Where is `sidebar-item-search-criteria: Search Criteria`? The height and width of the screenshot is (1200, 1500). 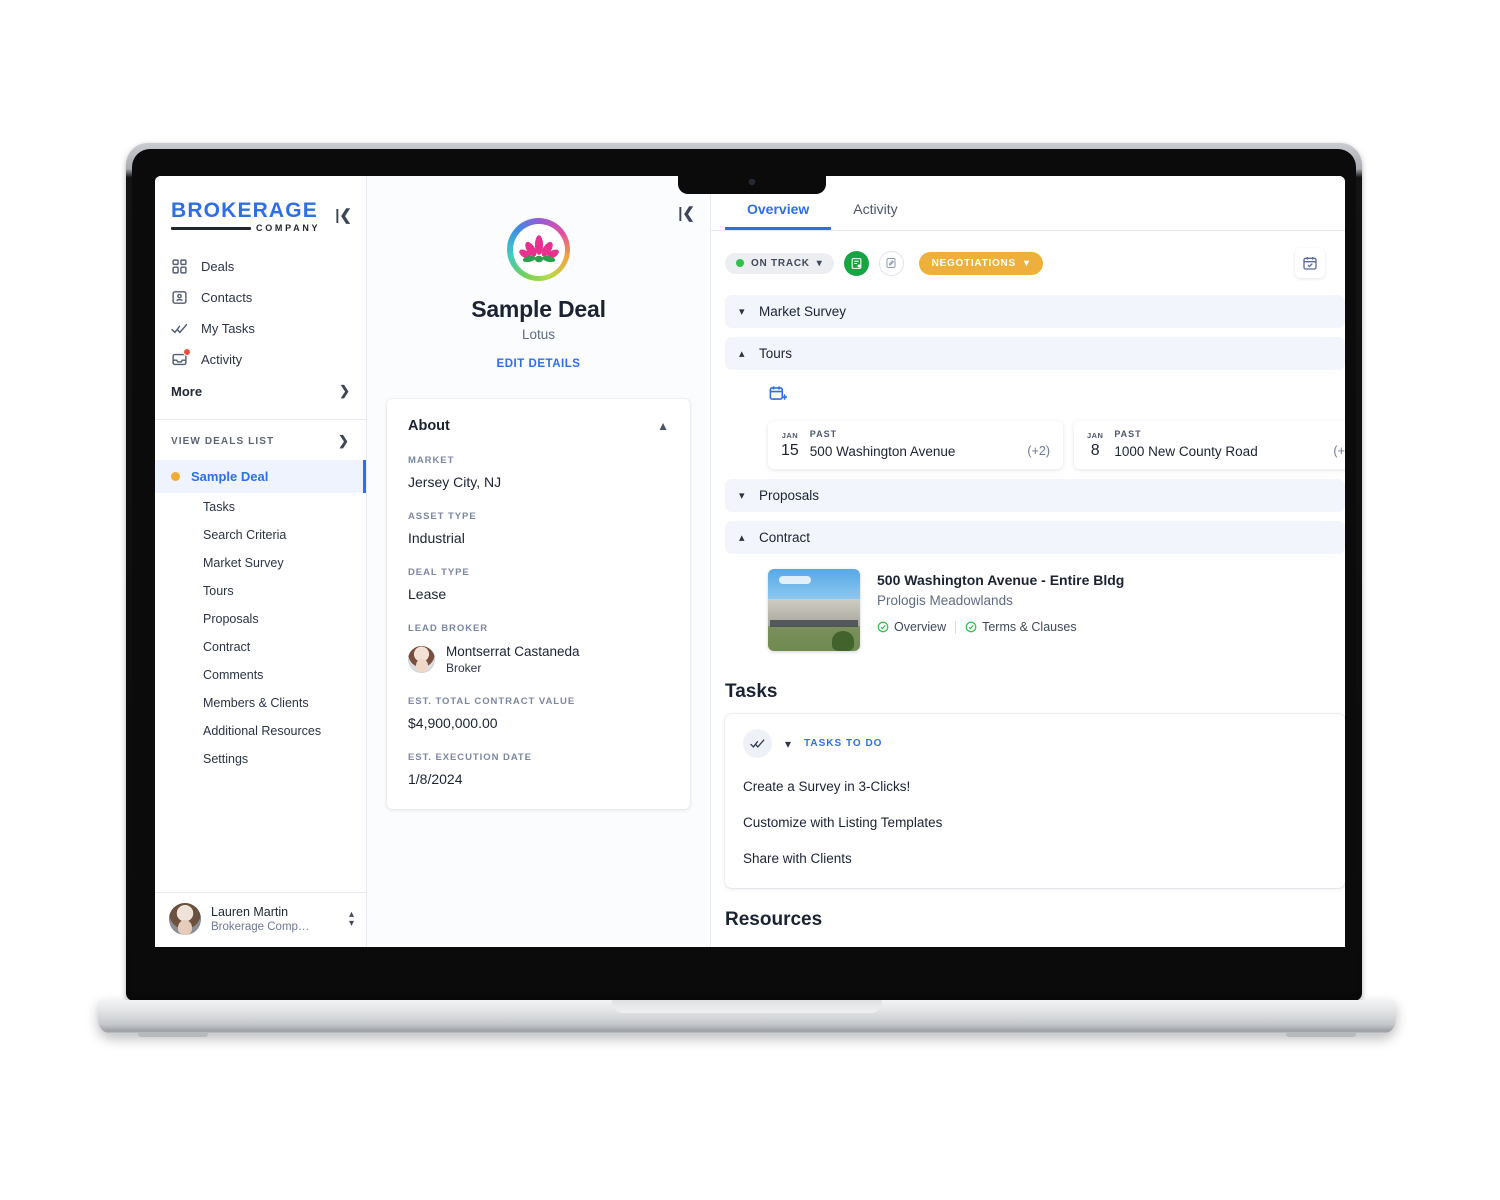
sidebar-item-search-criteria: Search Criteria is located at coordinates (260, 535).